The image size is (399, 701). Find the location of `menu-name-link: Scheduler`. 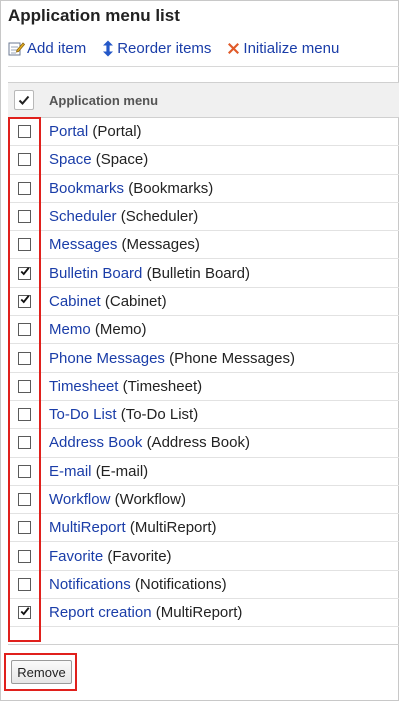

menu-name-link: Scheduler is located at coordinates (83, 216).